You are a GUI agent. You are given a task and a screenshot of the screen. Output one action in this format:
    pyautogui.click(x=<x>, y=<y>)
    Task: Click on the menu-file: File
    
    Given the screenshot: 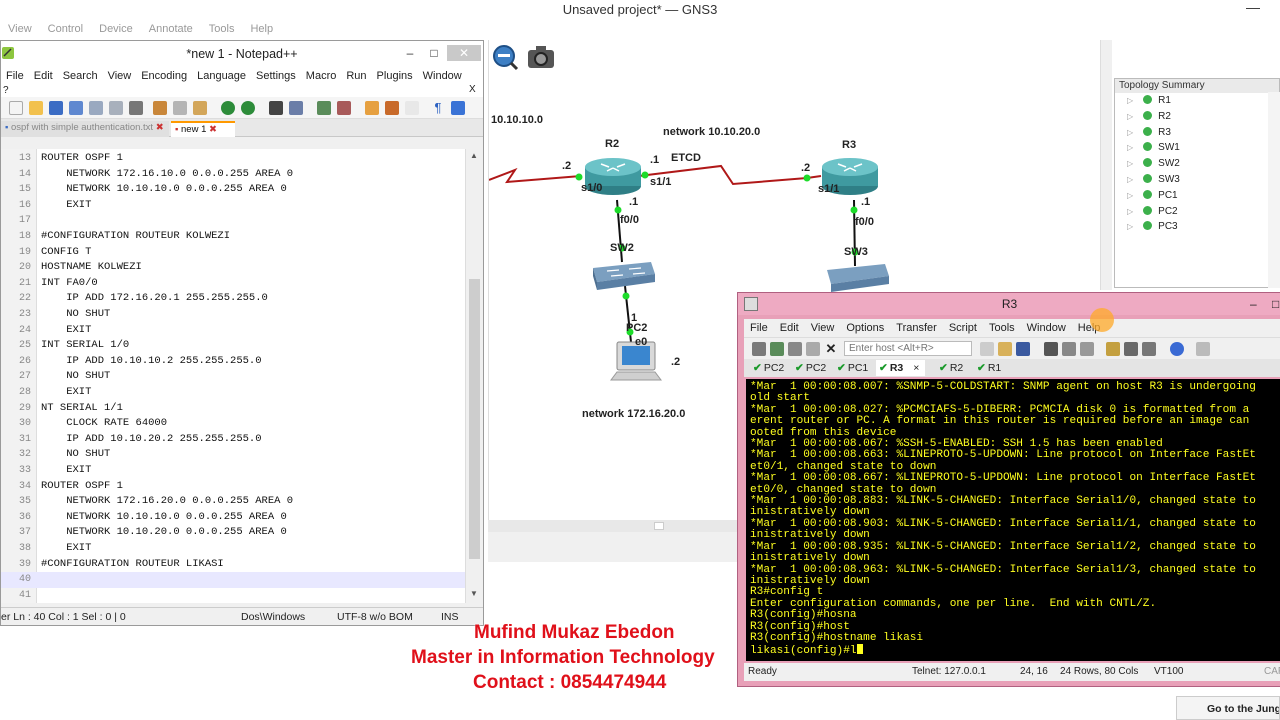 What is the action you would take?
    pyautogui.click(x=15, y=76)
    